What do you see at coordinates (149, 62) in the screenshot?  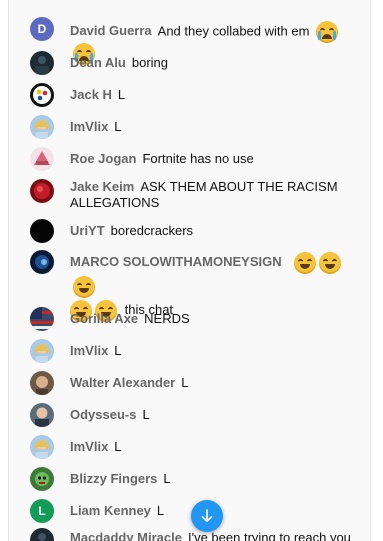 I see `message-text: boring` at bounding box center [149, 62].